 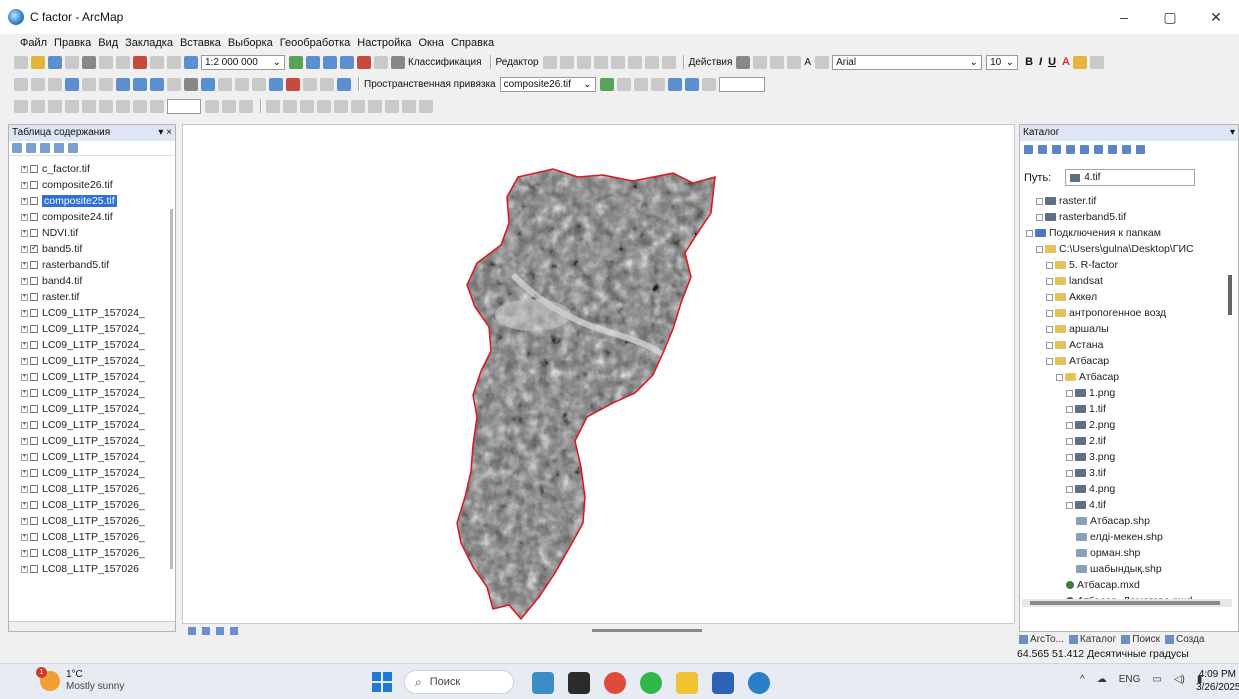 What do you see at coordinates (85, 217) in the screenshot?
I see `toc-layer-item: + composite24.tif` at bounding box center [85, 217].